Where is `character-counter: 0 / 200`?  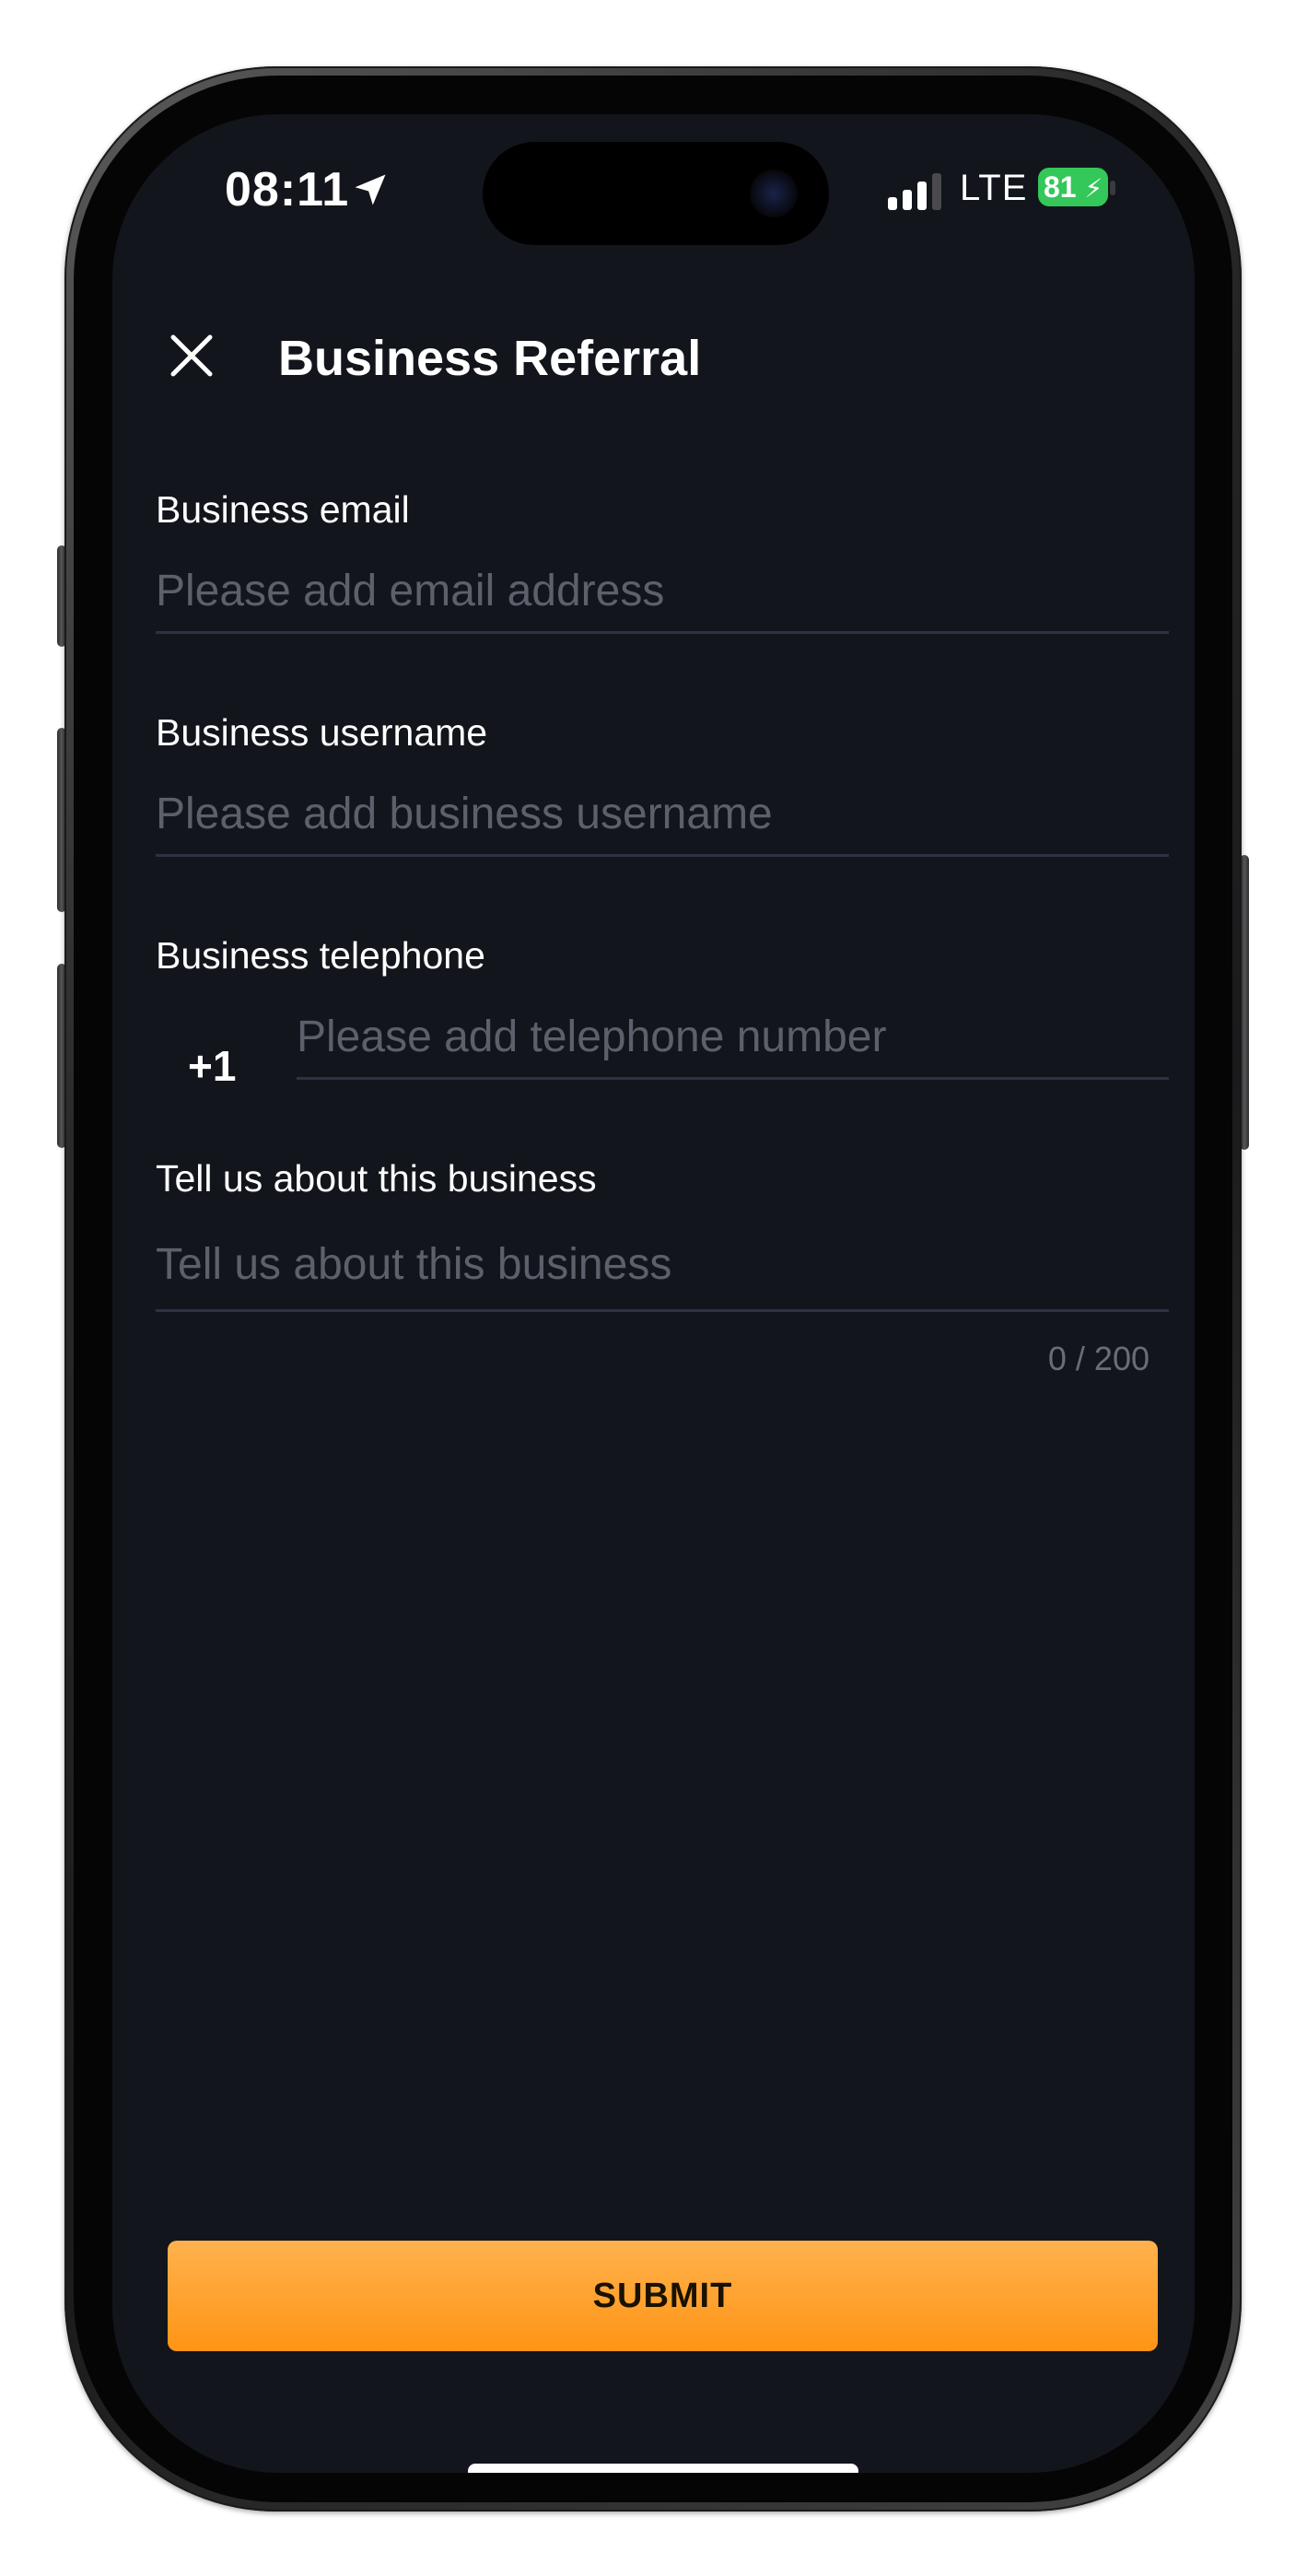
character-counter: 0 / 200 is located at coordinates (1098, 1358).